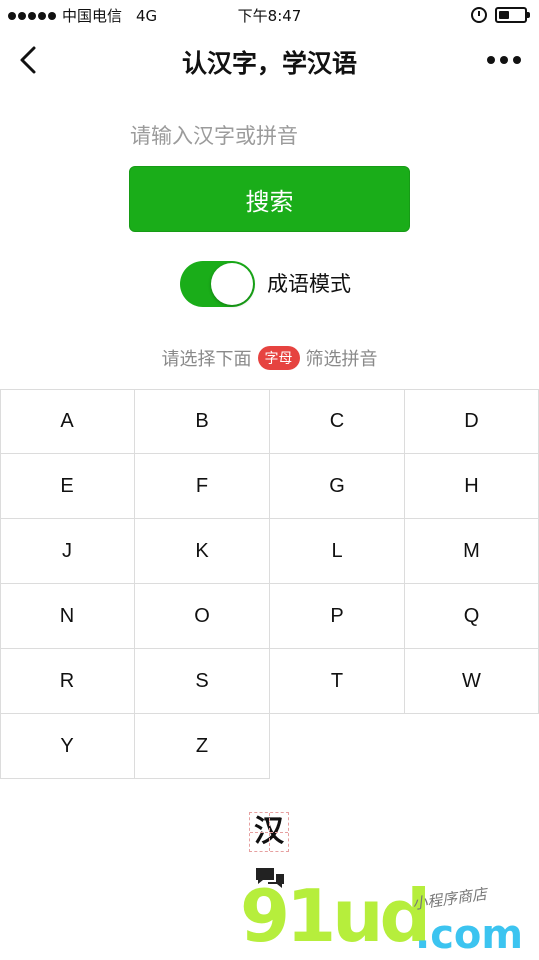 This screenshot has width=539, height=960. I want to click on toggle-knob, so click(232, 284).